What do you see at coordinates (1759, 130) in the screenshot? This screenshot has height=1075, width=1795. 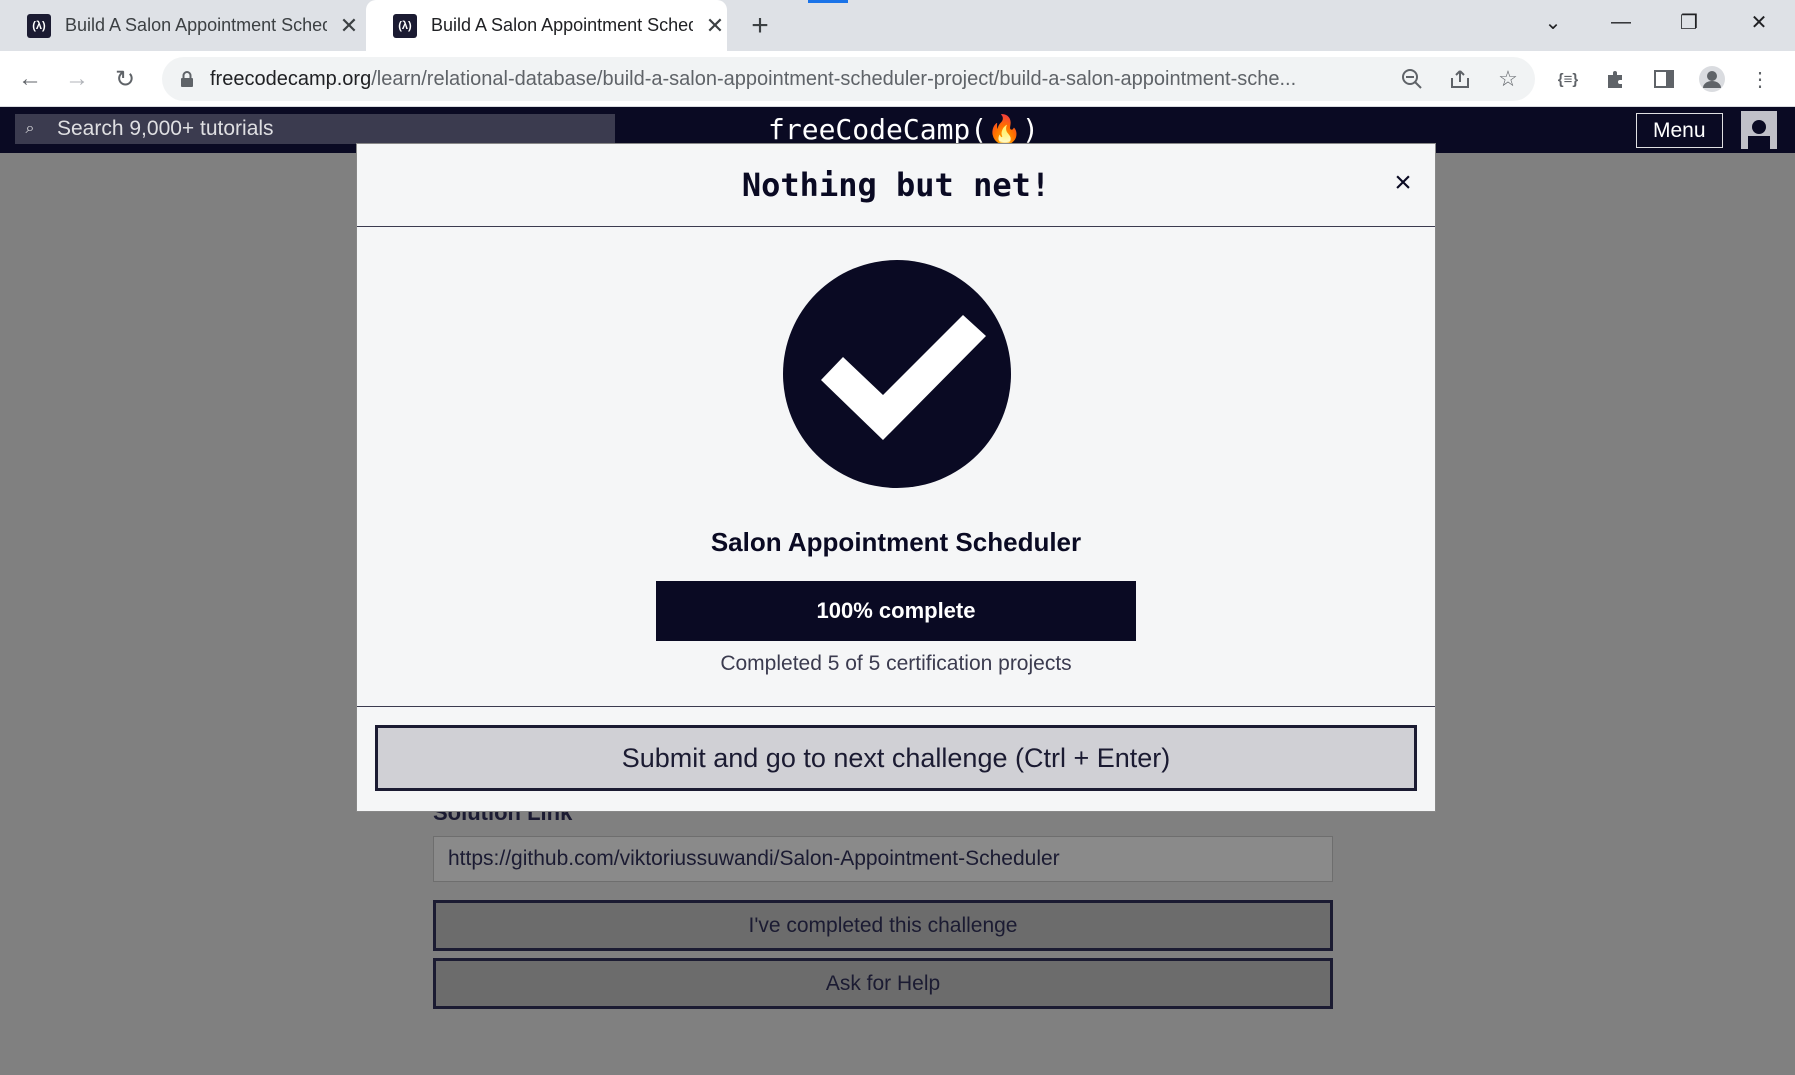 I see `user-avatar` at bounding box center [1759, 130].